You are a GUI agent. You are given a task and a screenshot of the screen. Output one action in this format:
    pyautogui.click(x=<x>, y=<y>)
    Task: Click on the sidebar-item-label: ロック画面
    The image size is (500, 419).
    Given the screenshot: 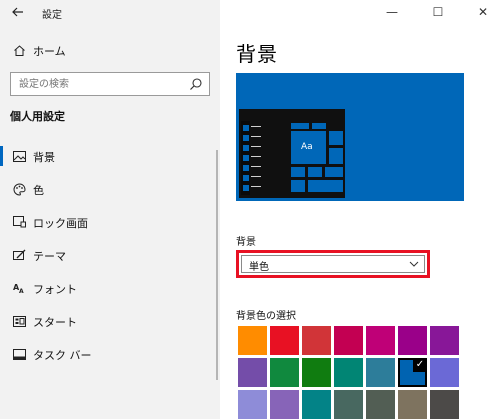 What is the action you would take?
    pyautogui.click(x=60, y=223)
    